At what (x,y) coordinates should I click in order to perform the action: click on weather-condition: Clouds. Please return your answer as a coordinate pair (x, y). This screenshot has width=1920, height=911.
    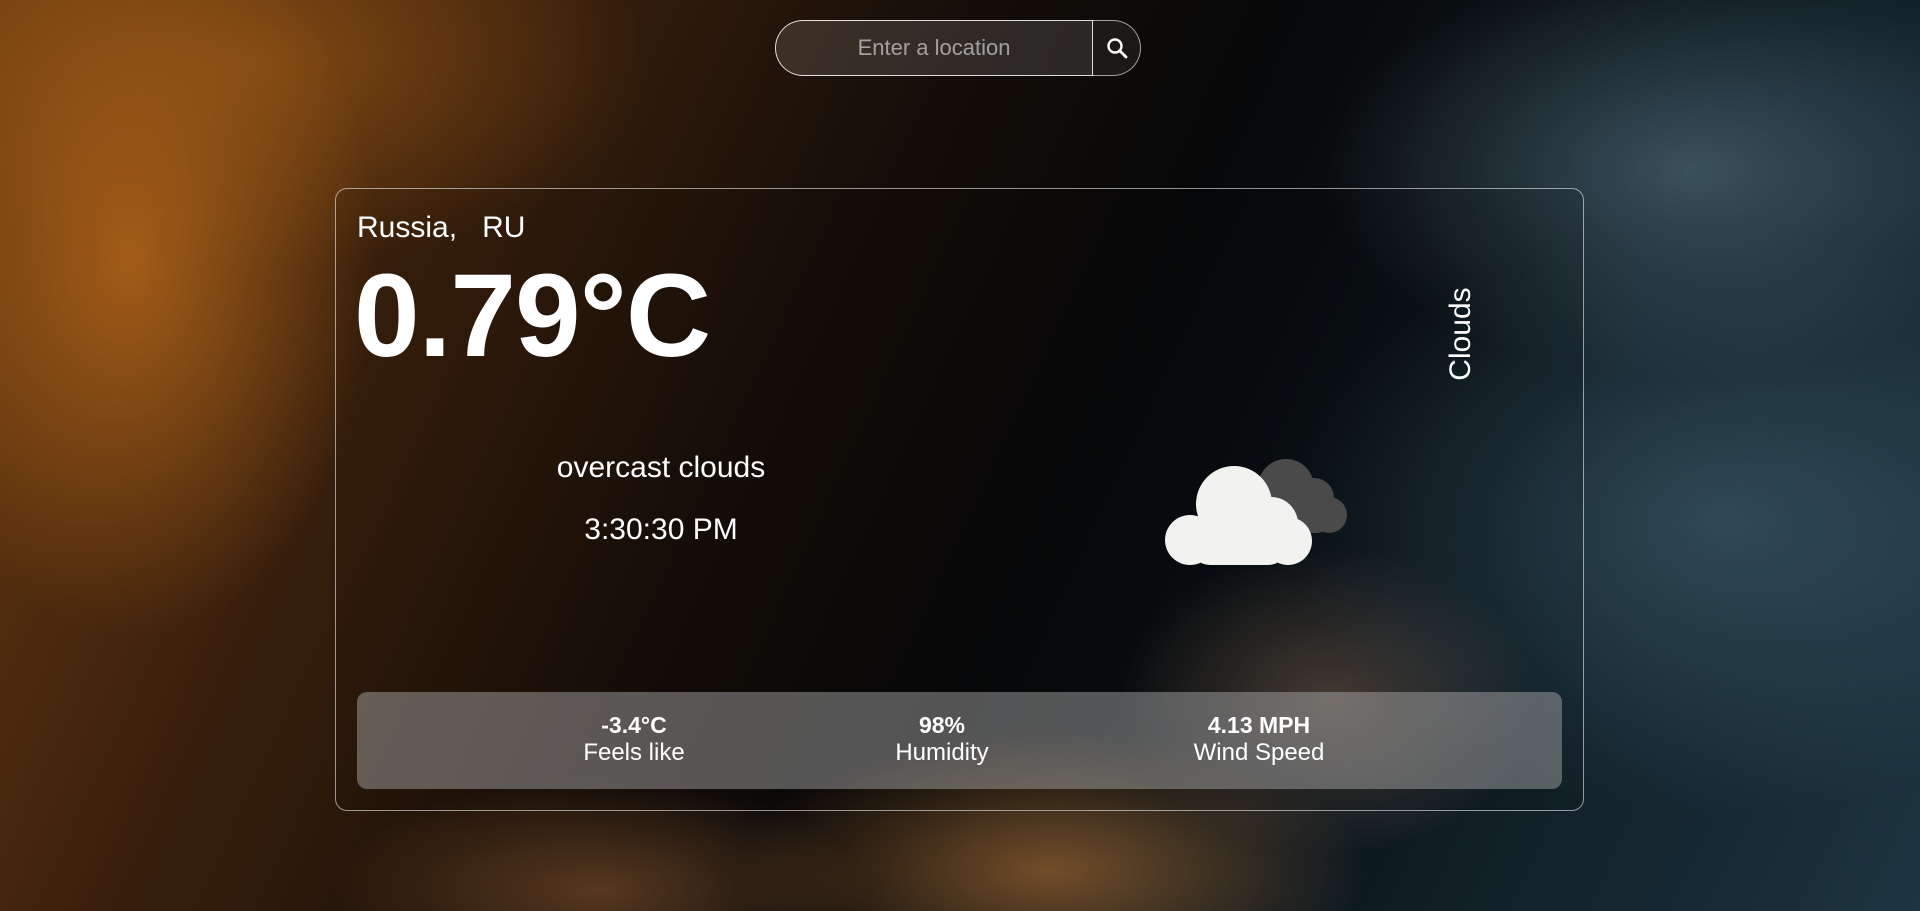
    Looking at the image, I should click on (1460, 334).